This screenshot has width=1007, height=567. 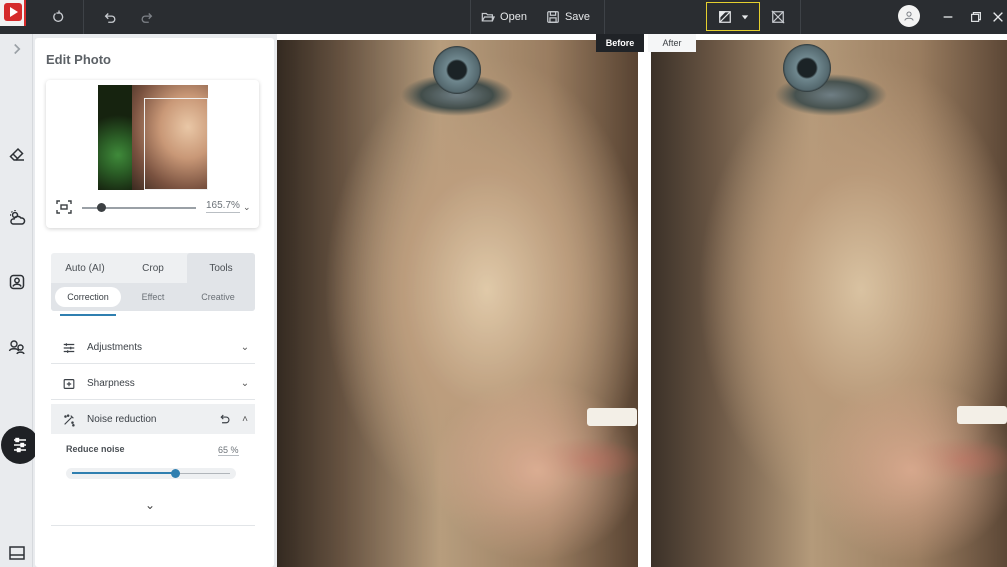 What do you see at coordinates (16, 553) in the screenshot?
I see `layout-icon` at bounding box center [16, 553].